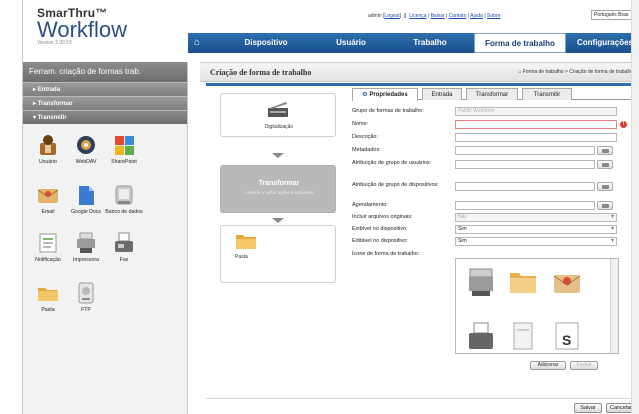 The height and width of the screenshot is (414, 639). I want to click on tool-ftp: FTP, so click(86, 303).